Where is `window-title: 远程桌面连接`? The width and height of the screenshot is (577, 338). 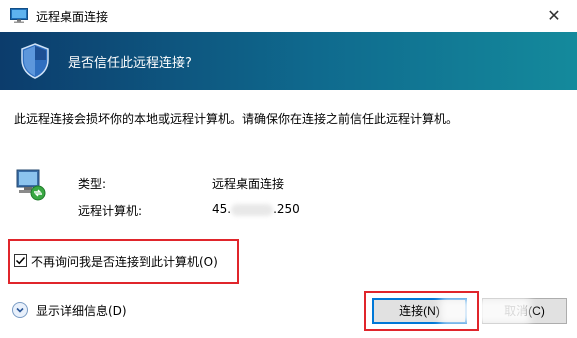
window-title: 远程桌面连接 is located at coordinates (72, 17).